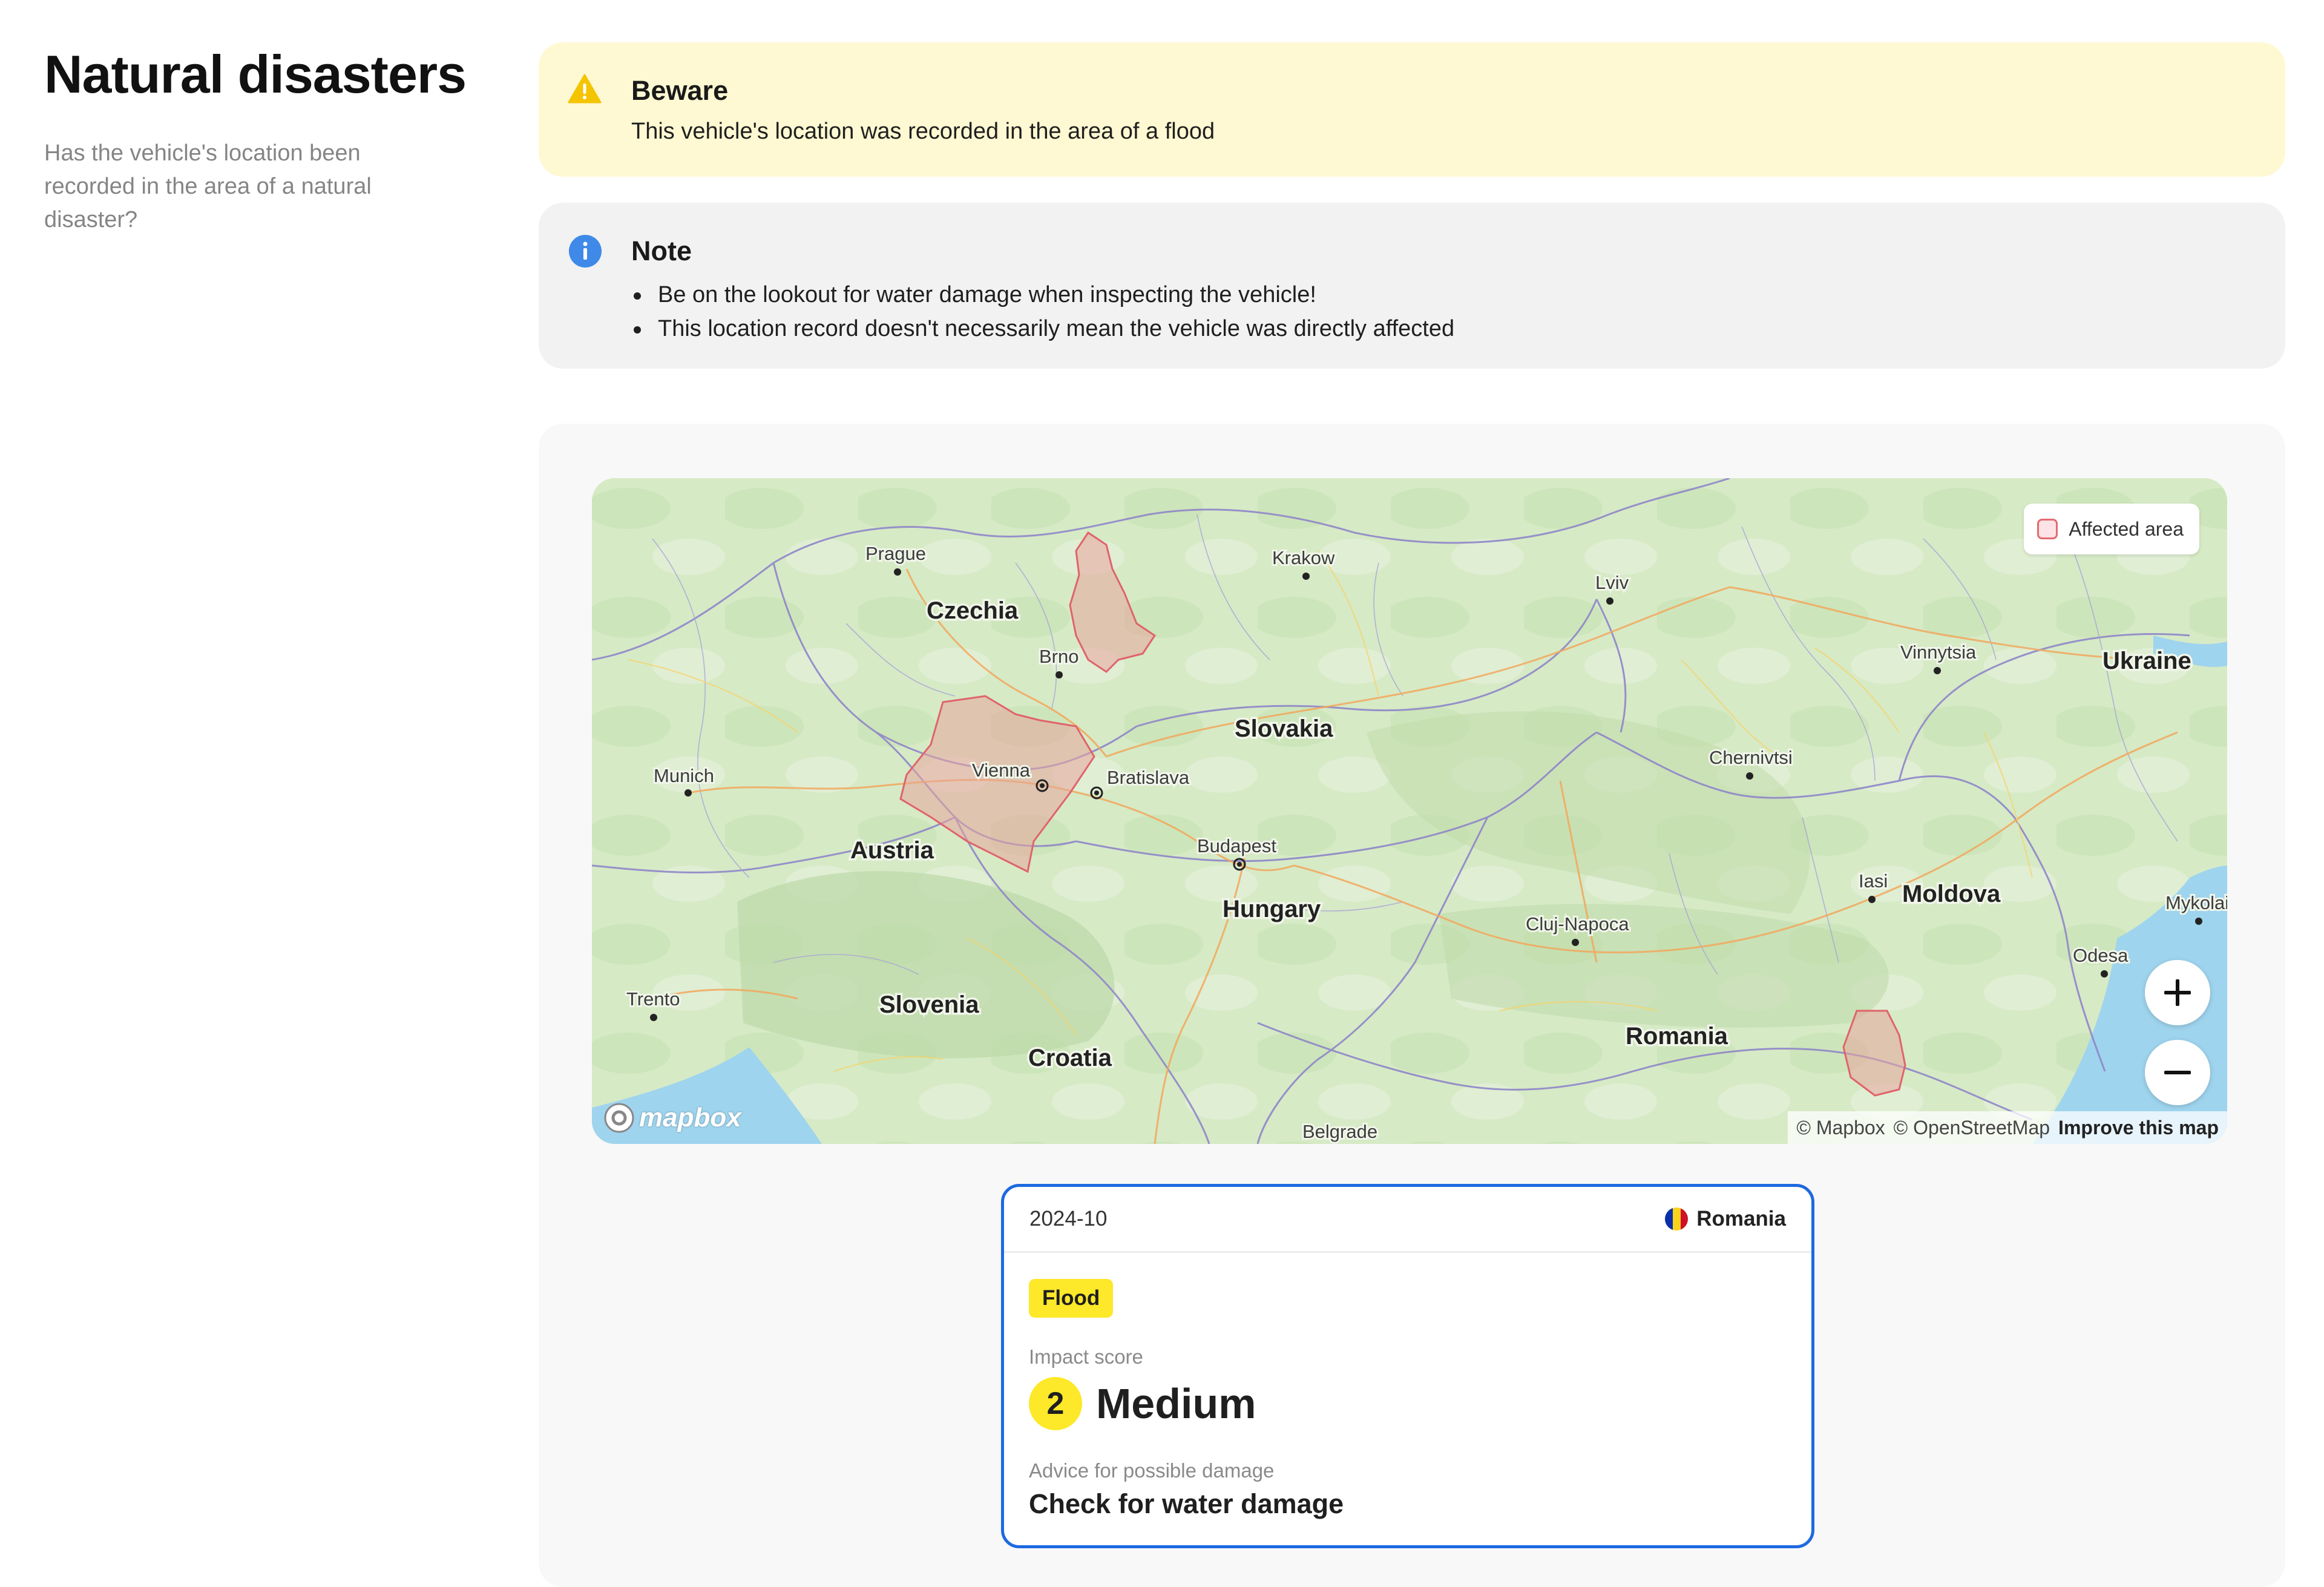  Describe the element at coordinates (1068, 1218) in the screenshot. I see `event-date: 2024-10` at that location.